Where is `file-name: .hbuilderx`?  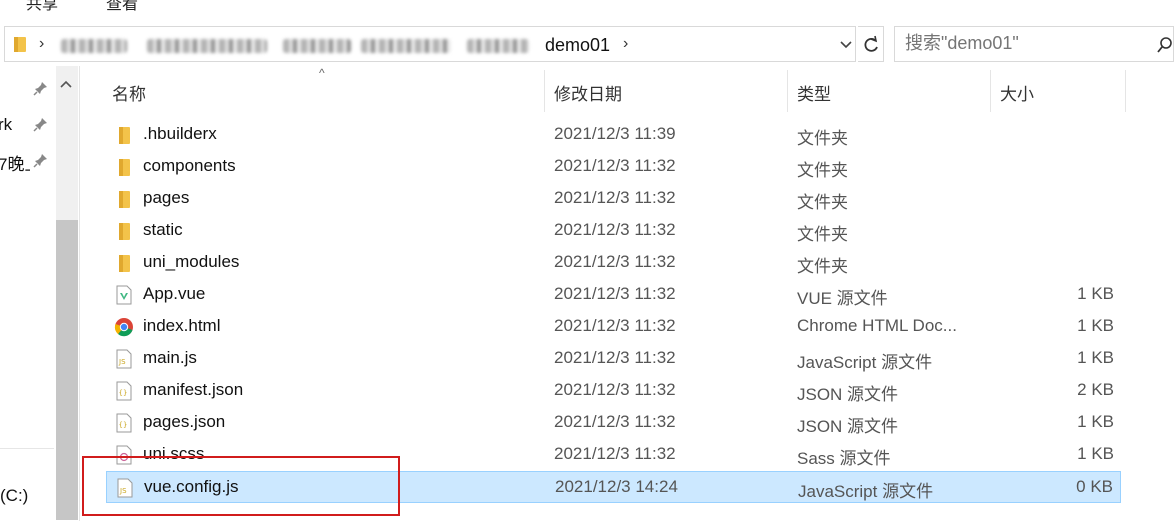 file-name: .hbuilderx is located at coordinates (180, 134).